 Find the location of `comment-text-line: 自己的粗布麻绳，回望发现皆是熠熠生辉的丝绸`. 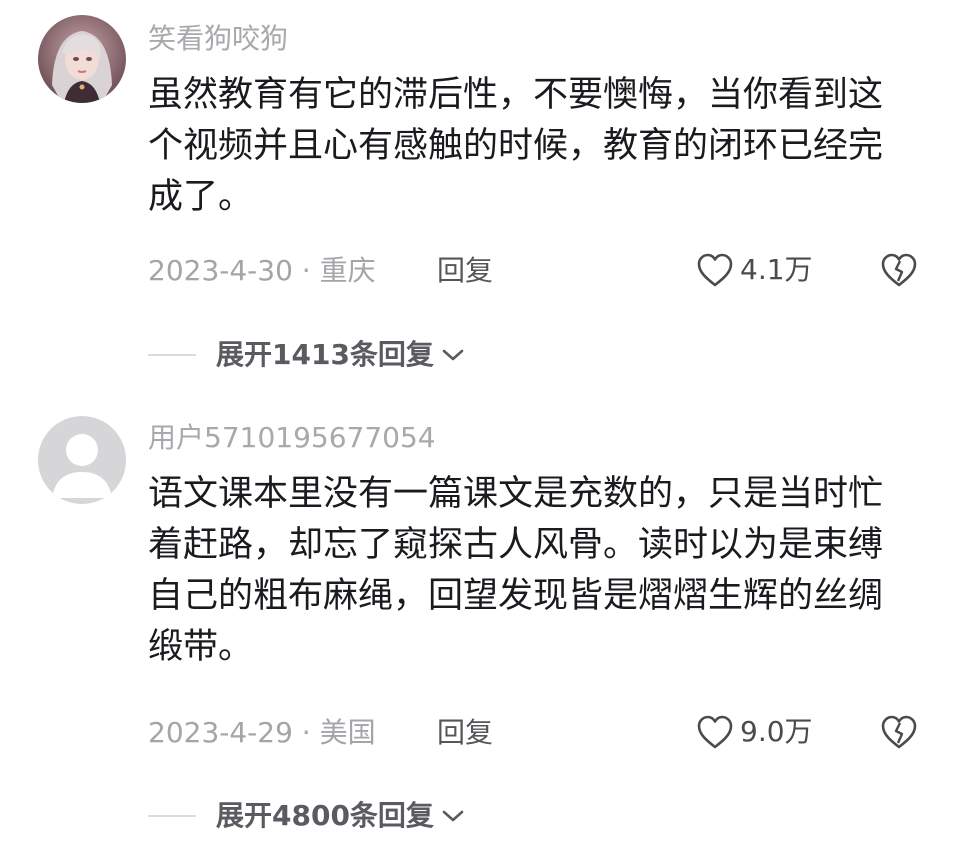

comment-text-line: 自己的粗布麻绳，回望发现皆是熠熠生辉的丝绸 is located at coordinates (516, 596).